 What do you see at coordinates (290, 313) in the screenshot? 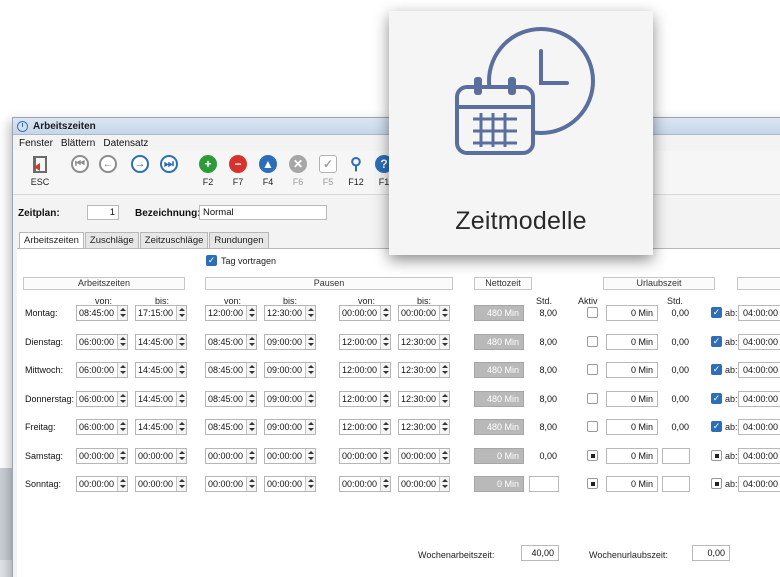
I see `time-spinner-p1-bis: 12:30:00` at bounding box center [290, 313].